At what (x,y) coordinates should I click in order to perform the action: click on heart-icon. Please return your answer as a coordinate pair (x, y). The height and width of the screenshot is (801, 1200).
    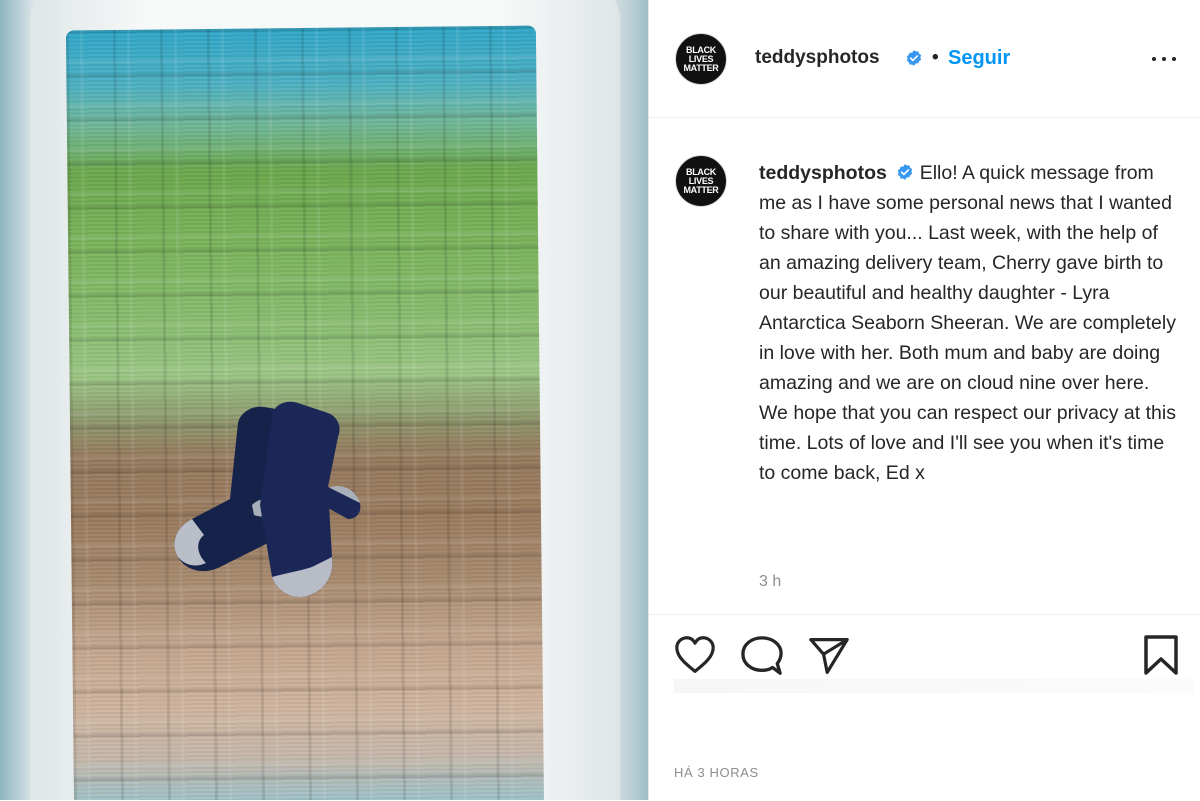
    Looking at the image, I should click on (695, 655).